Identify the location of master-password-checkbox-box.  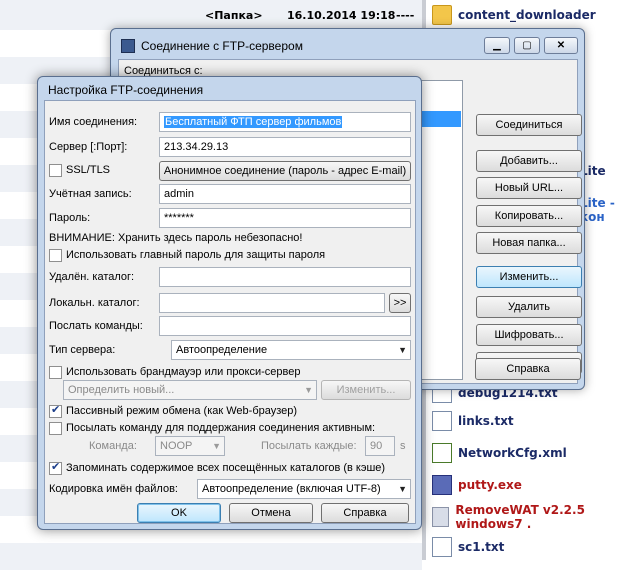
(55, 255).